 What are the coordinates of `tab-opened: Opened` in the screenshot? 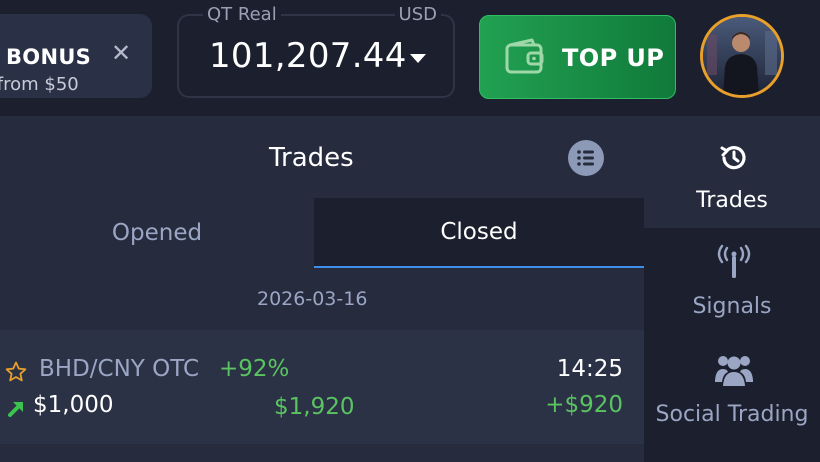 It's located at (157, 233).